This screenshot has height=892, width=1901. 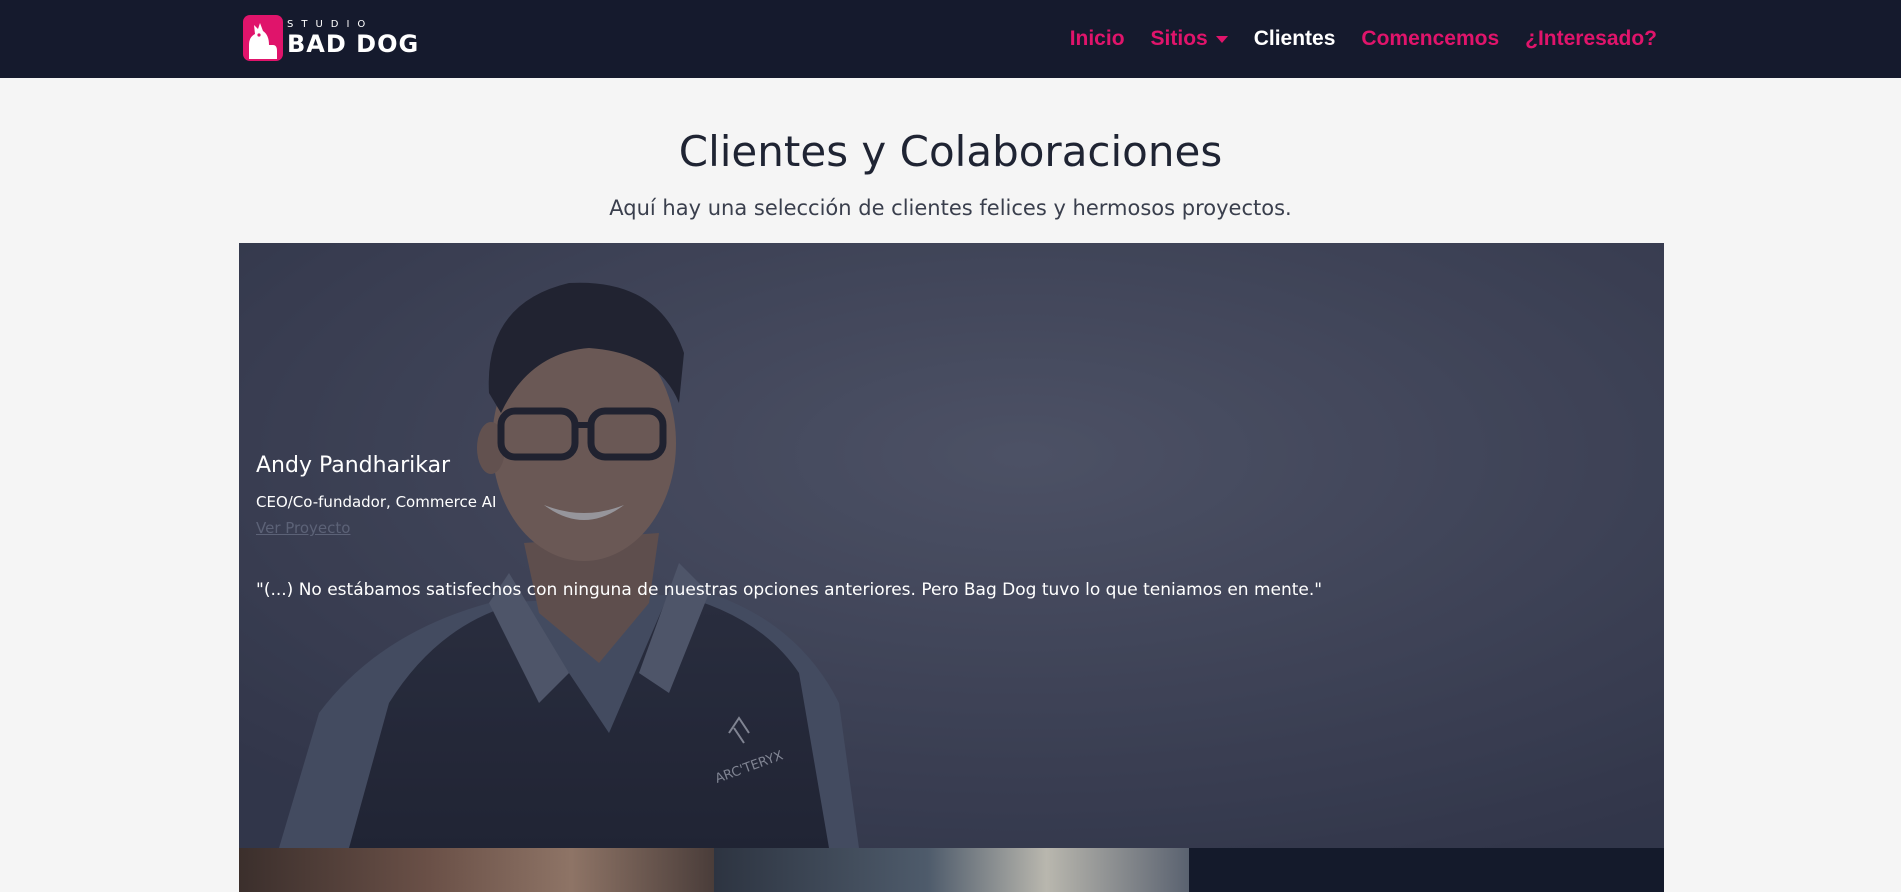 I want to click on page-title: Clientes y Colaboraciones, so click(x=950, y=151).